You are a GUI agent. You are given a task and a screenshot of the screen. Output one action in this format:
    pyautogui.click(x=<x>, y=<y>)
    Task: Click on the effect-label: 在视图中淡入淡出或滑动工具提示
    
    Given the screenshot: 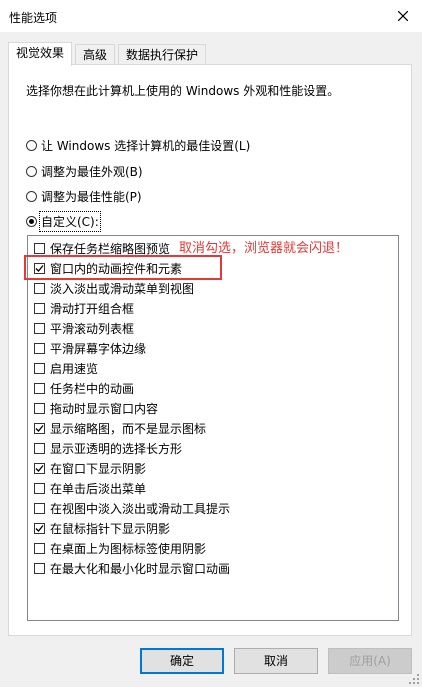 What is the action you would take?
    pyautogui.click(x=140, y=508)
    